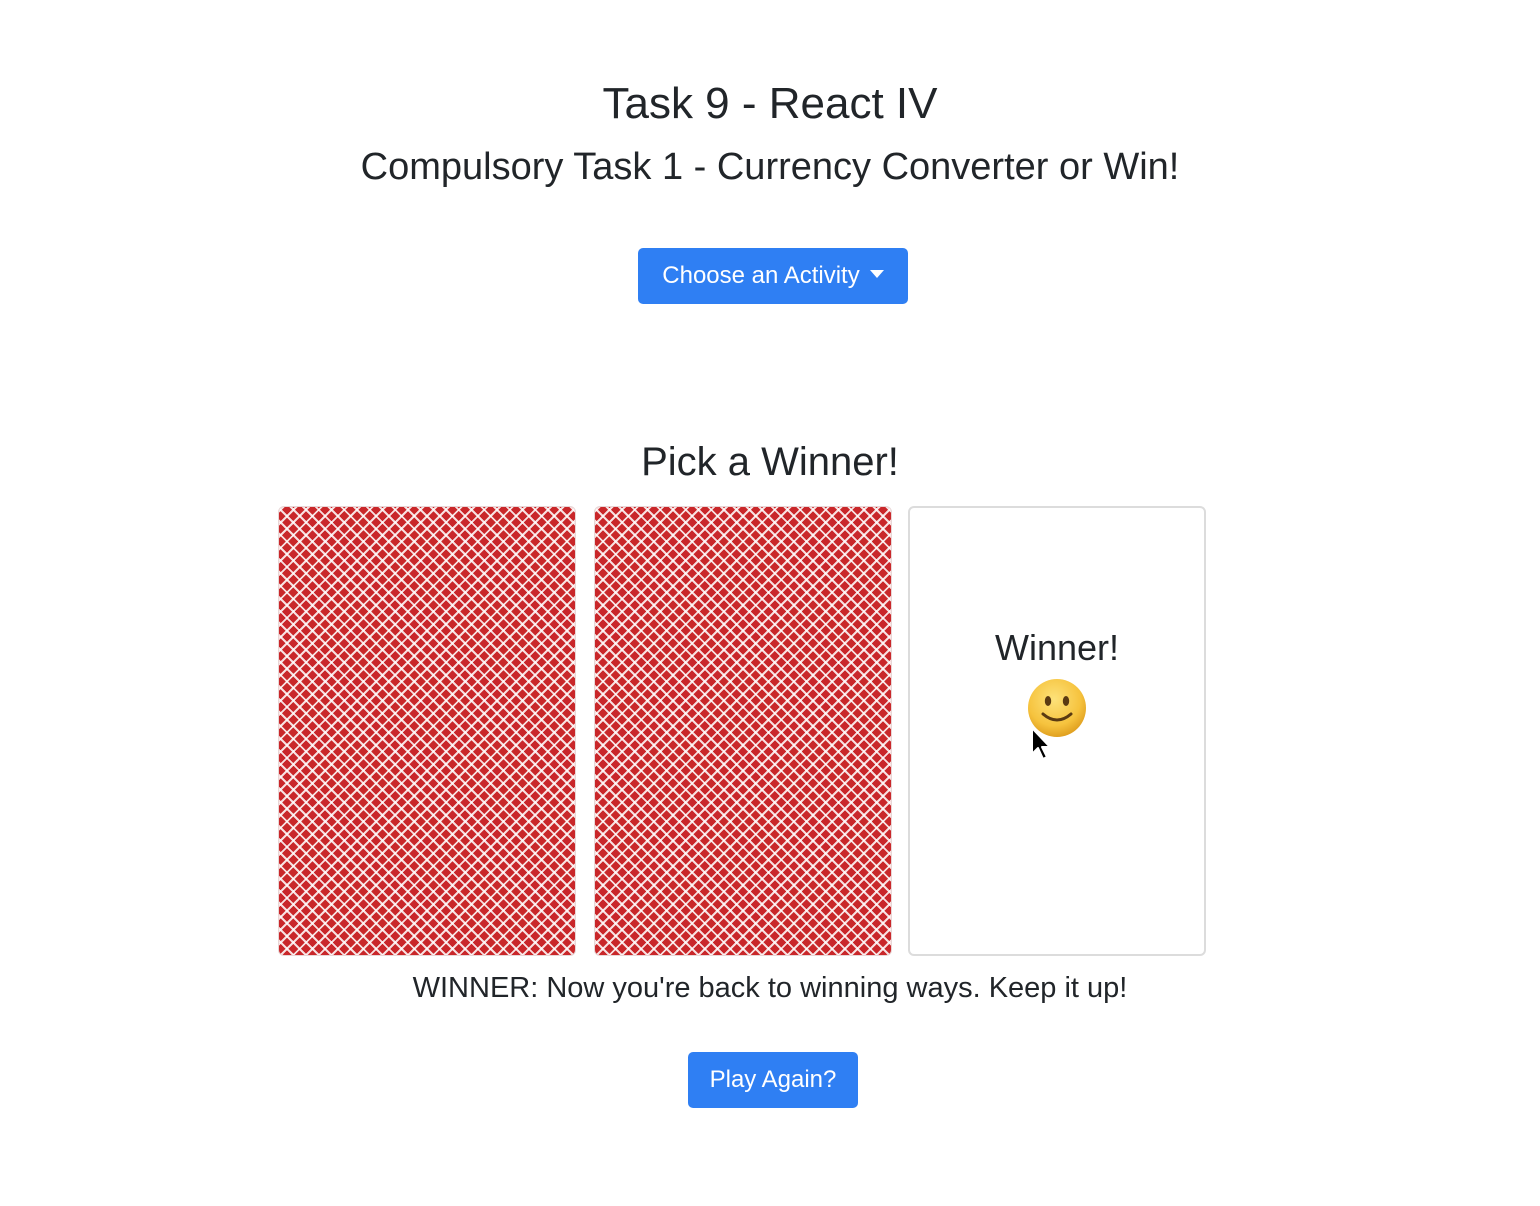 The image size is (1540, 1206). I want to click on caret-down-icon, so click(876, 274).